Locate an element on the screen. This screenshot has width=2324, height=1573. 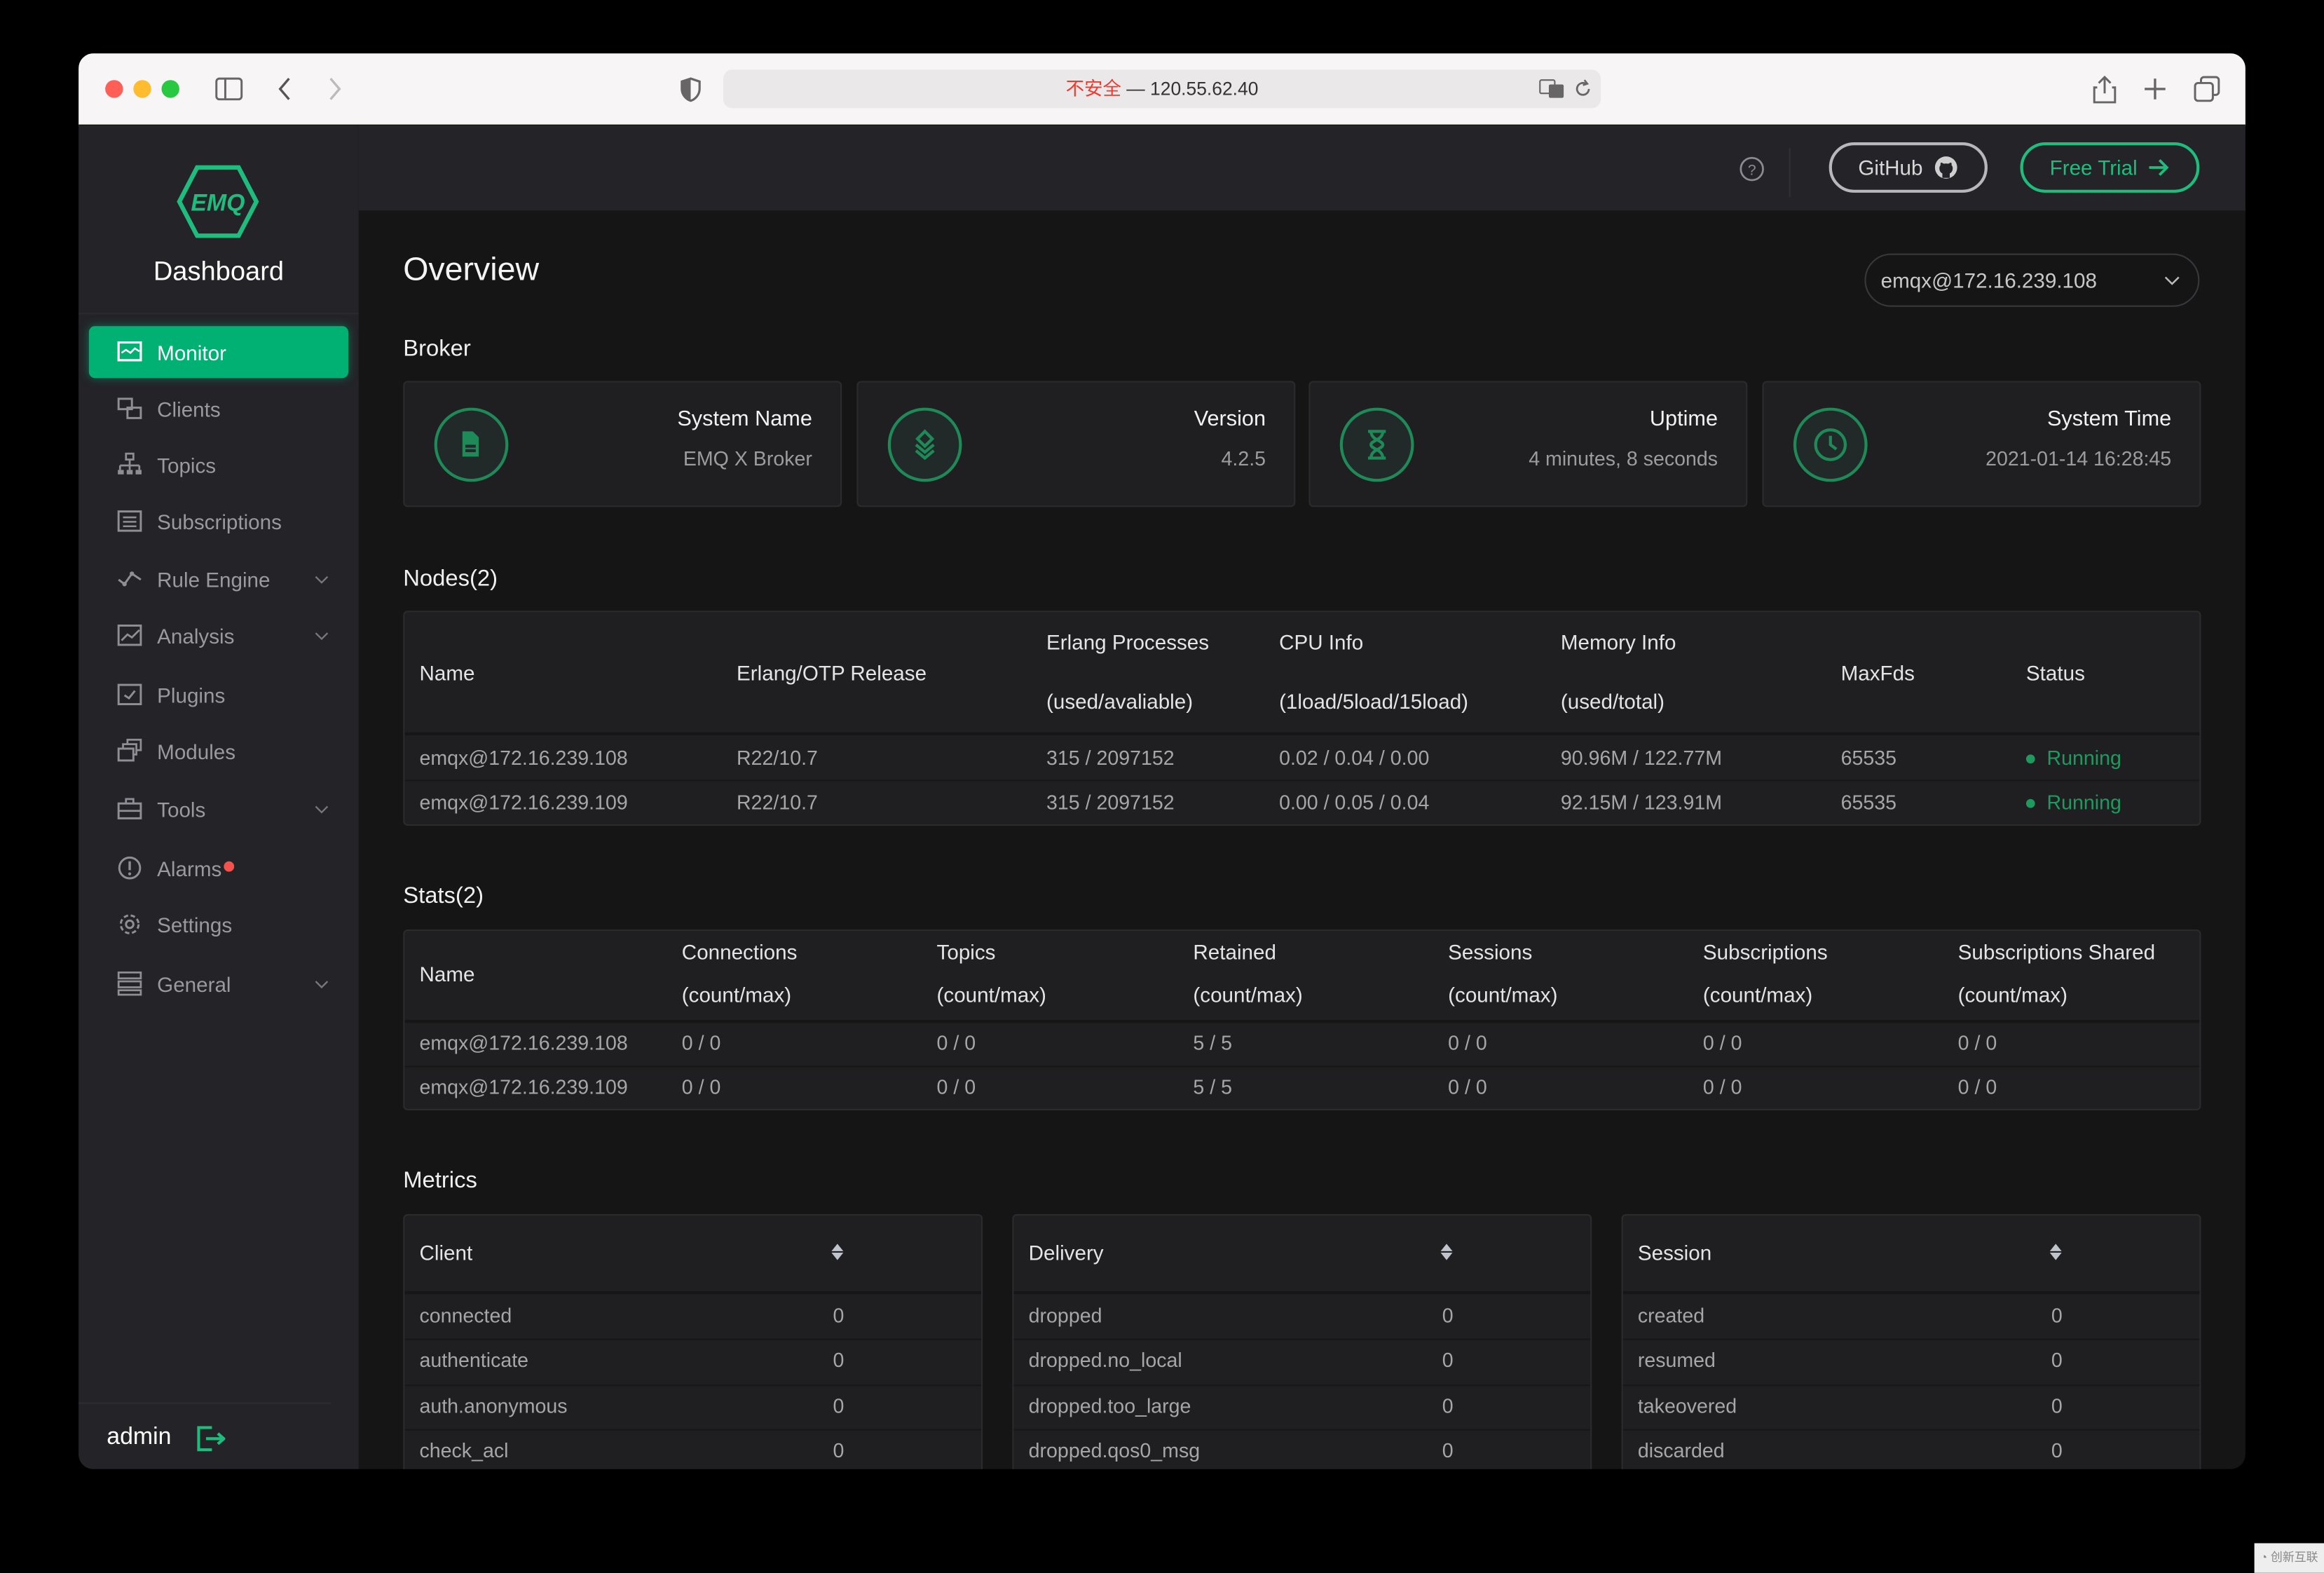
node-select-value: emqx@172.16.239.108 is located at coordinates (1988, 280).